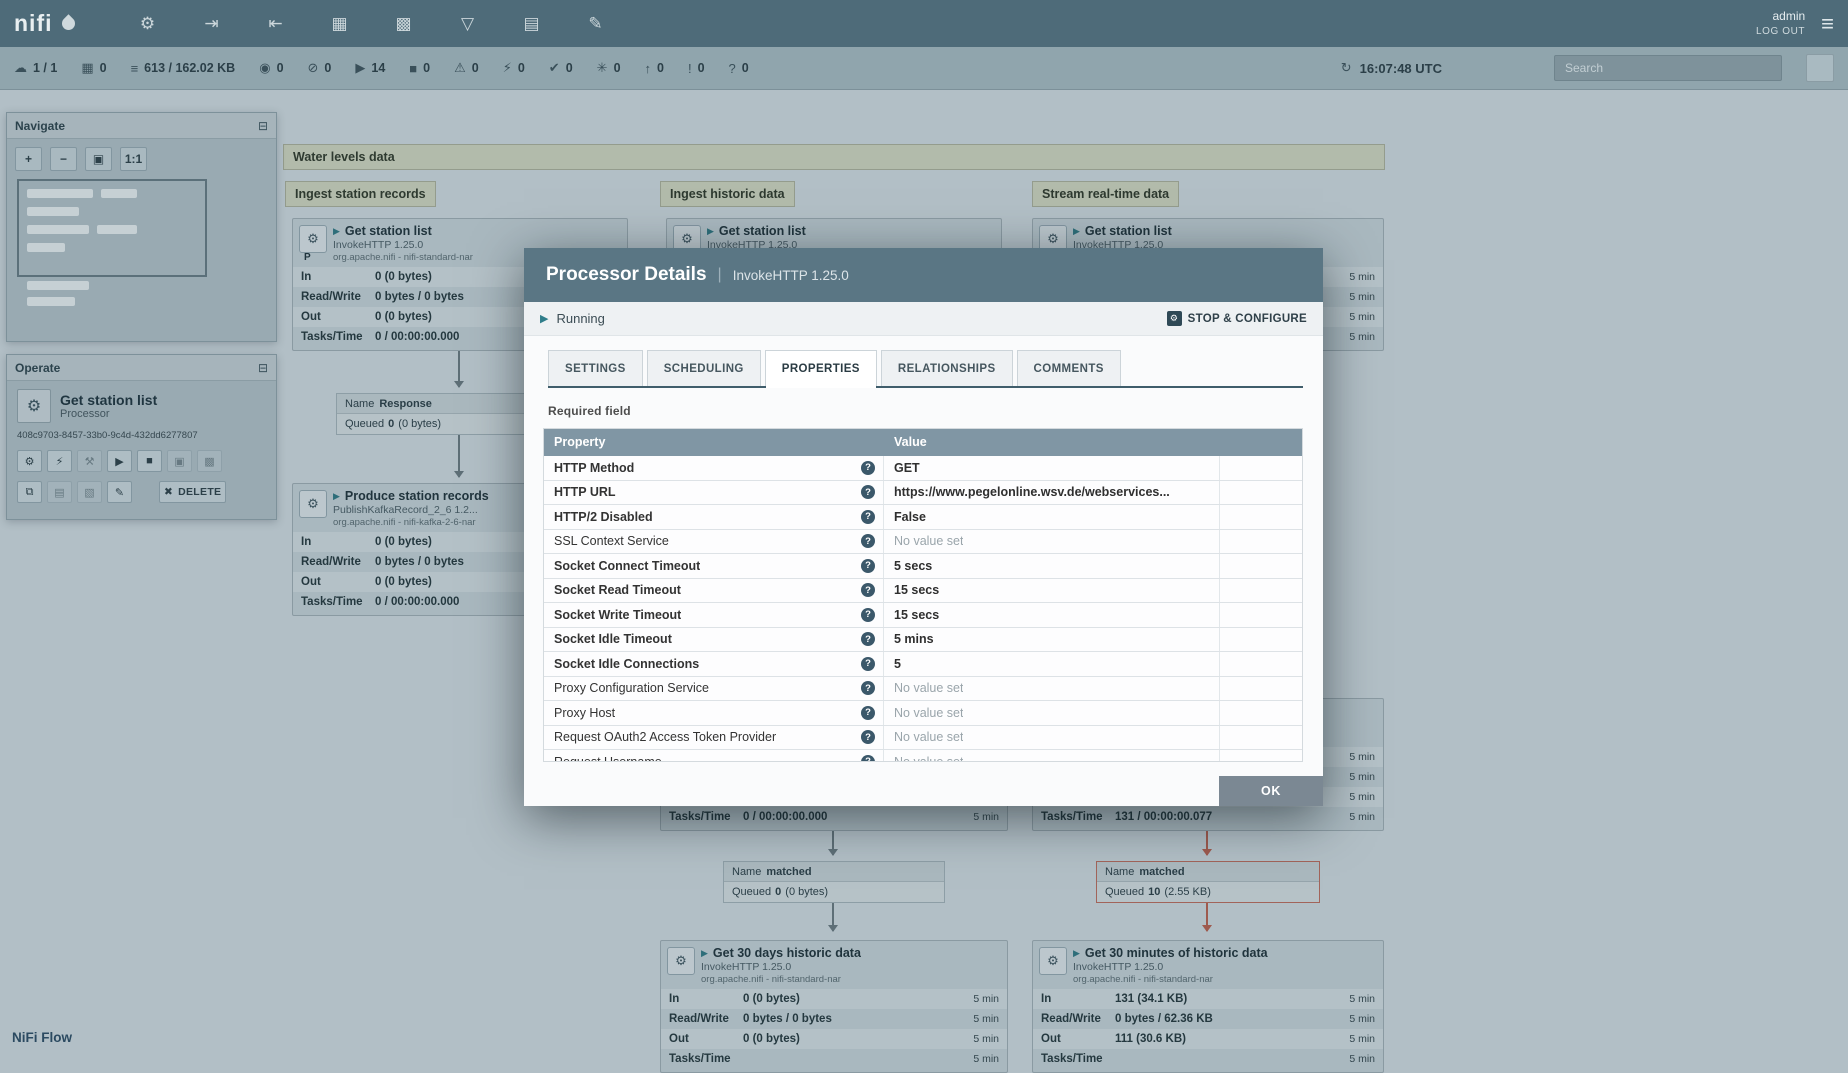  Describe the element at coordinates (328, 68) in the screenshot. I see `status-count: 0` at that location.